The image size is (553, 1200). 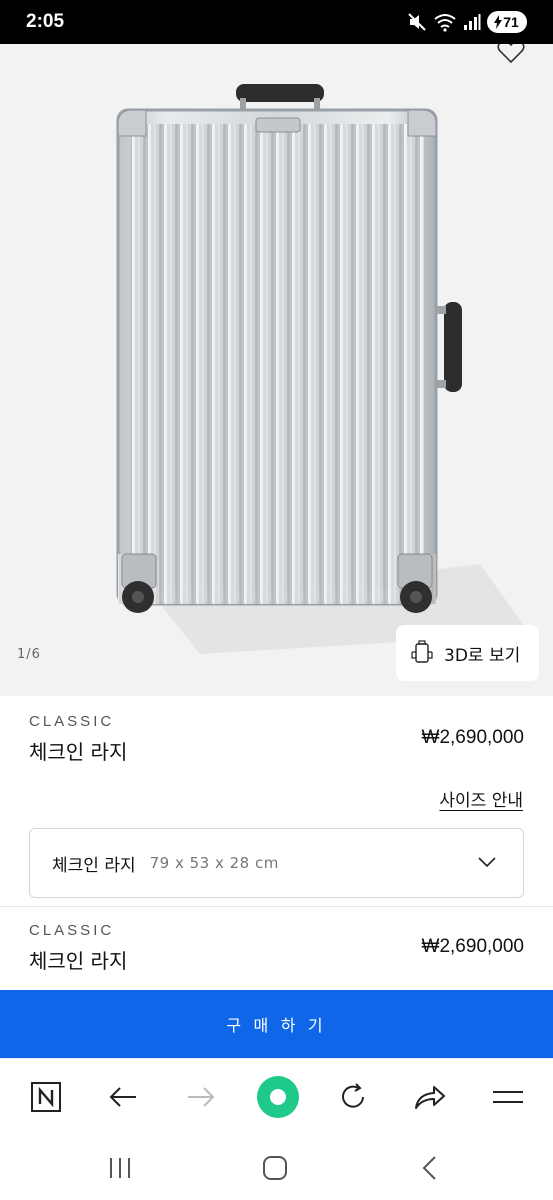 What do you see at coordinates (508, 1097) in the screenshot?
I see `menu-icon` at bounding box center [508, 1097].